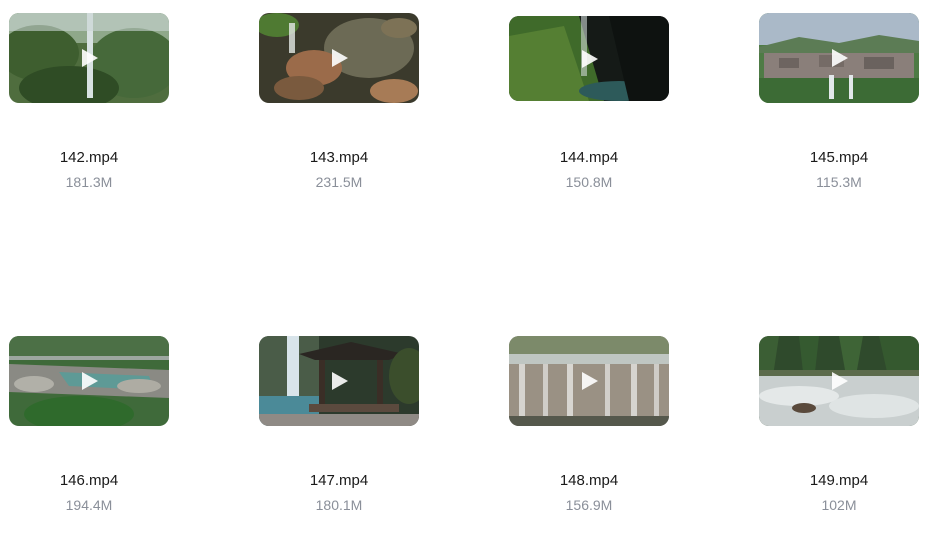  Describe the element at coordinates (339, 182) in the screenshot. I see `file-size: 231.5M` at that location.